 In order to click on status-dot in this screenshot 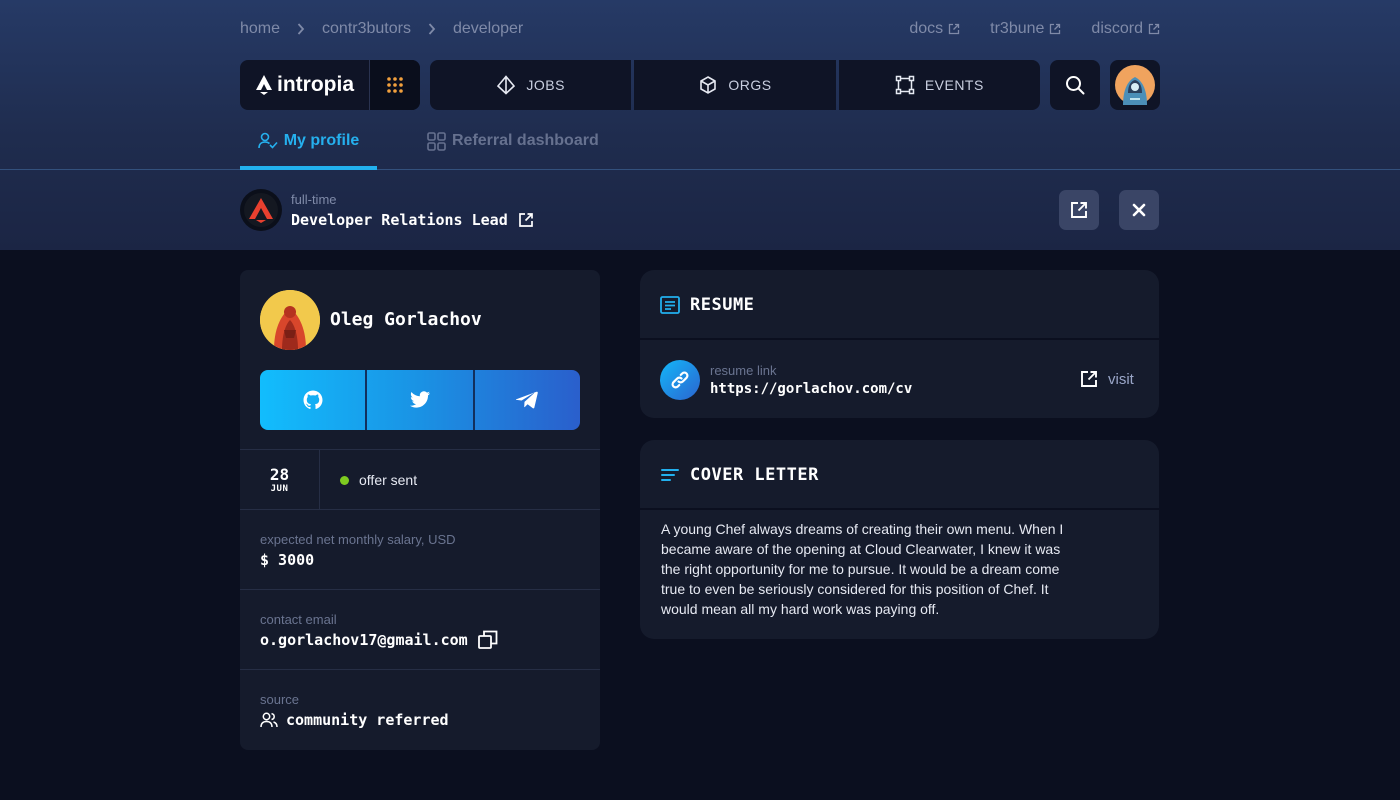, I will do `click(344, 480)`.